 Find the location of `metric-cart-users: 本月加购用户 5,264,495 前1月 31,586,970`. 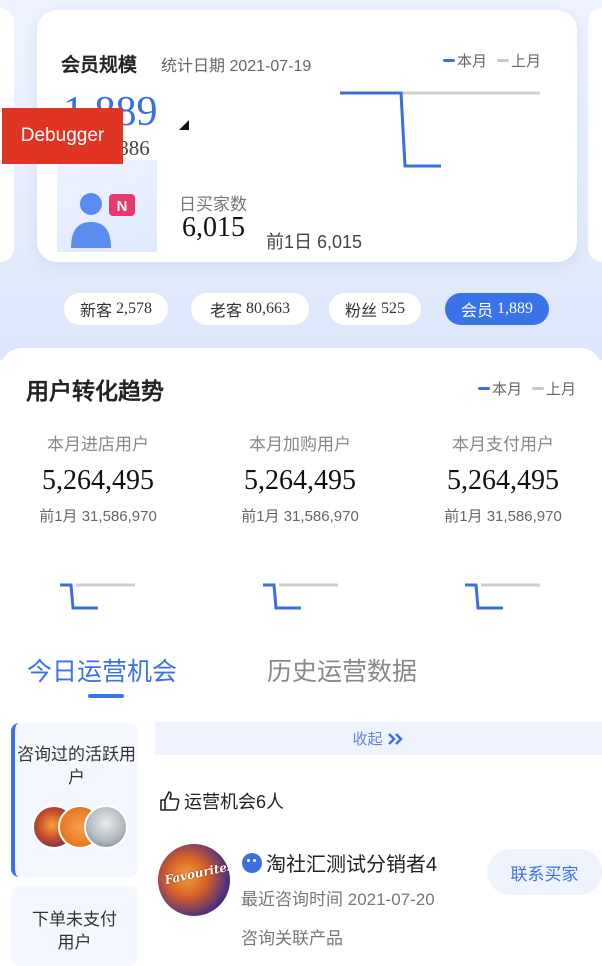

metric-cart-users: 本月加购用户 5,264,495 前1月 31,586,970 is located at coordinates (300, 478).